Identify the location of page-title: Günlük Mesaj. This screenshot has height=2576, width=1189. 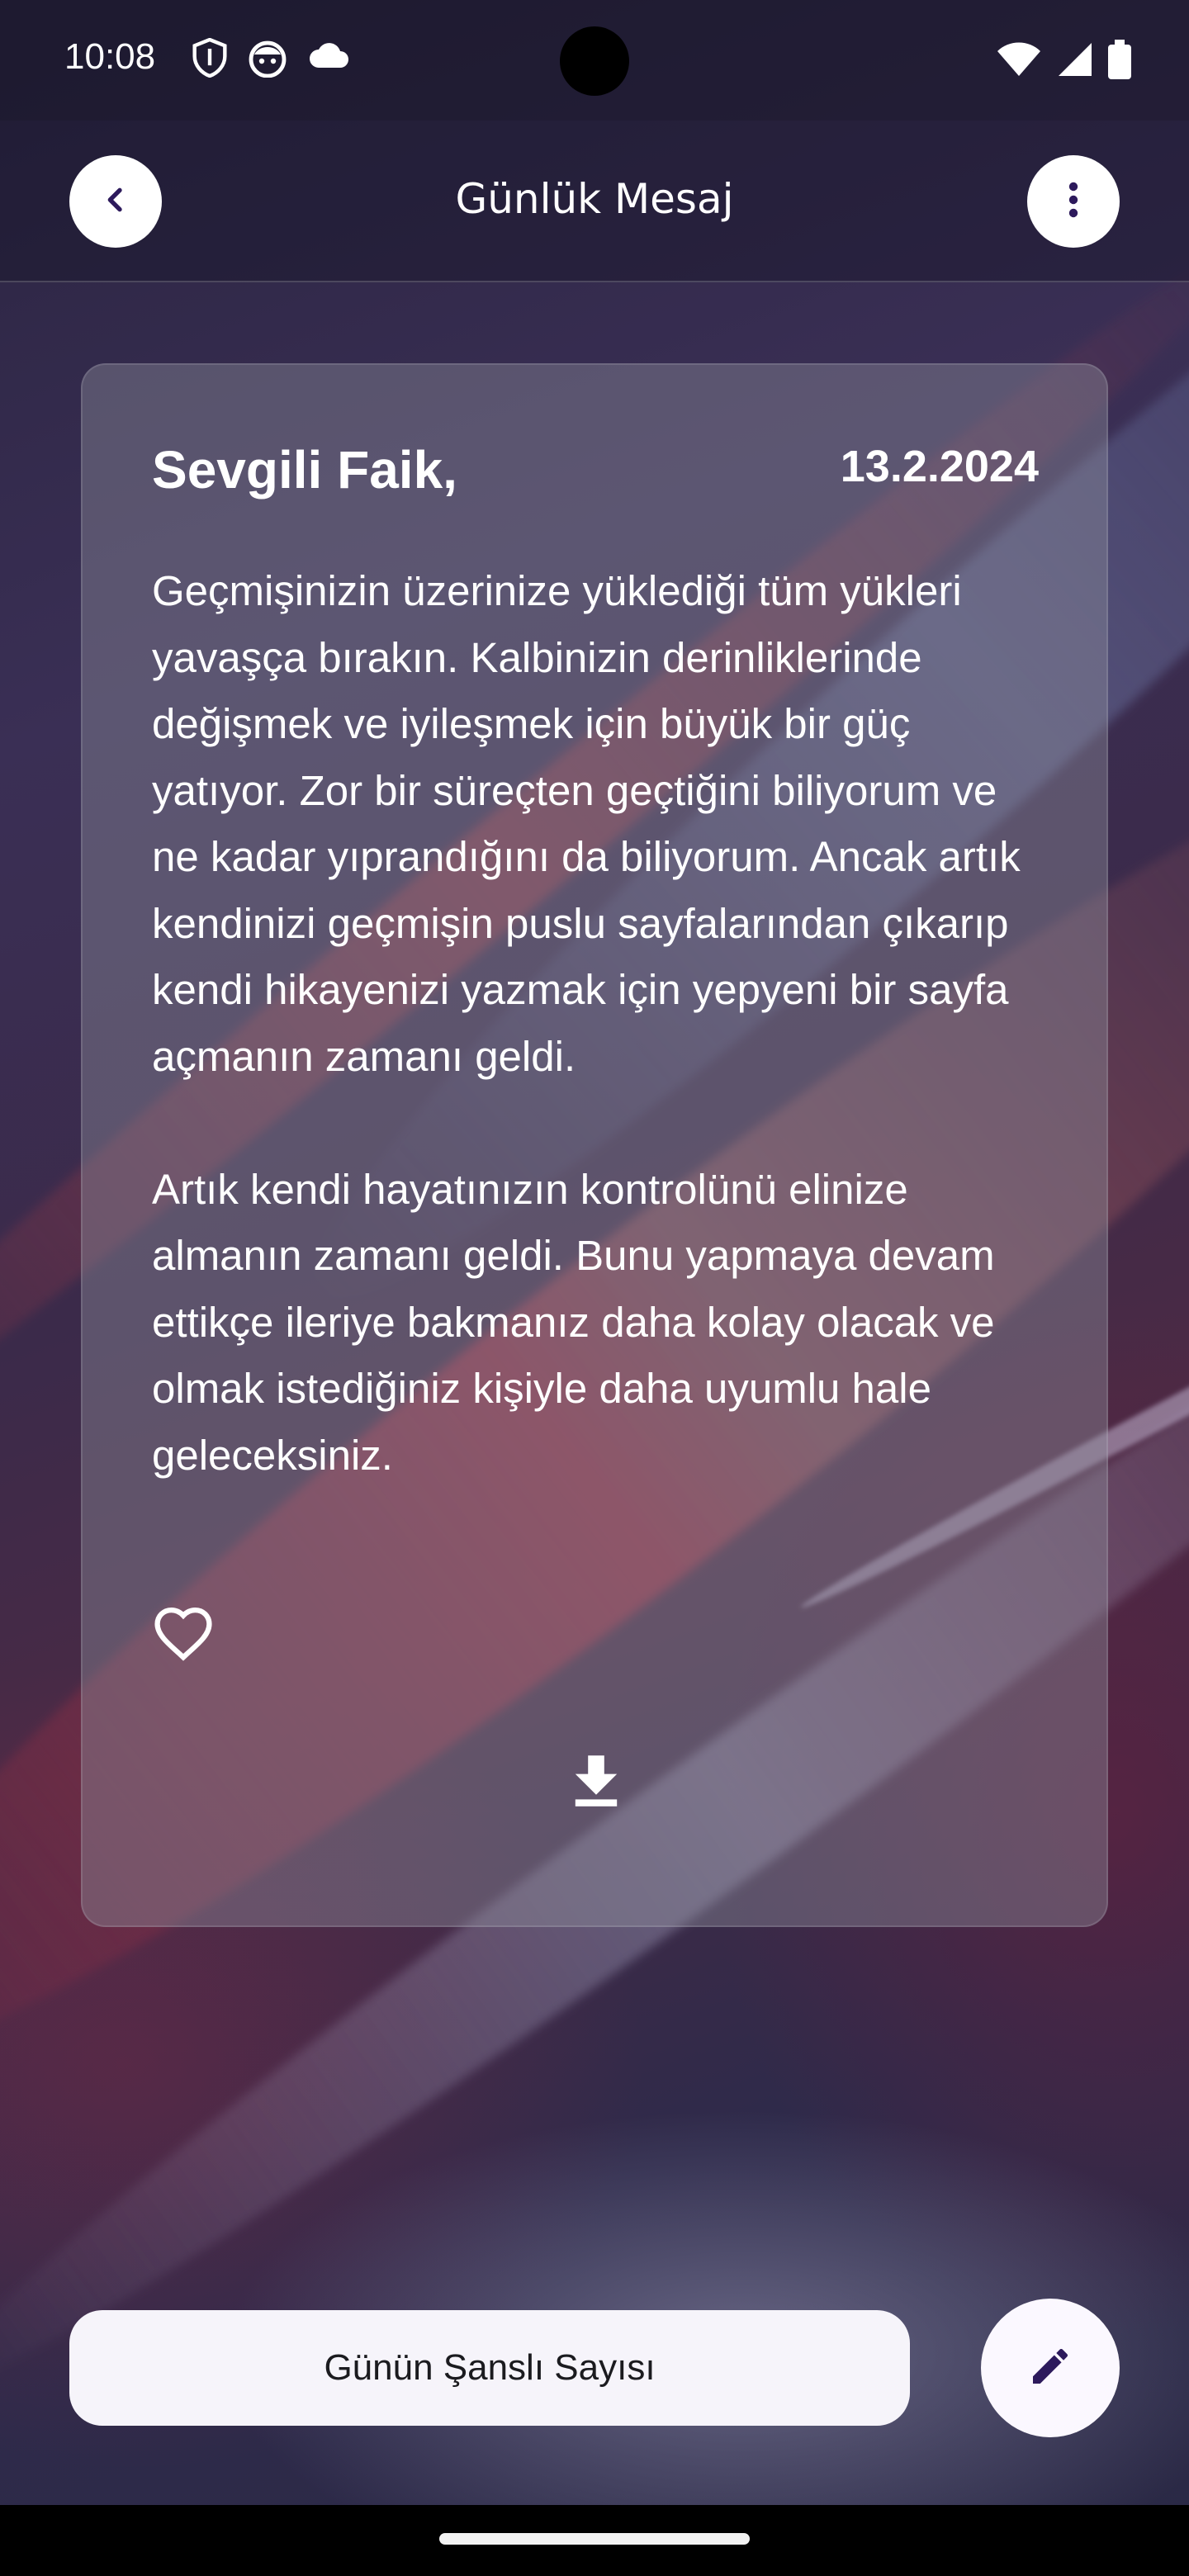
(594, 199).